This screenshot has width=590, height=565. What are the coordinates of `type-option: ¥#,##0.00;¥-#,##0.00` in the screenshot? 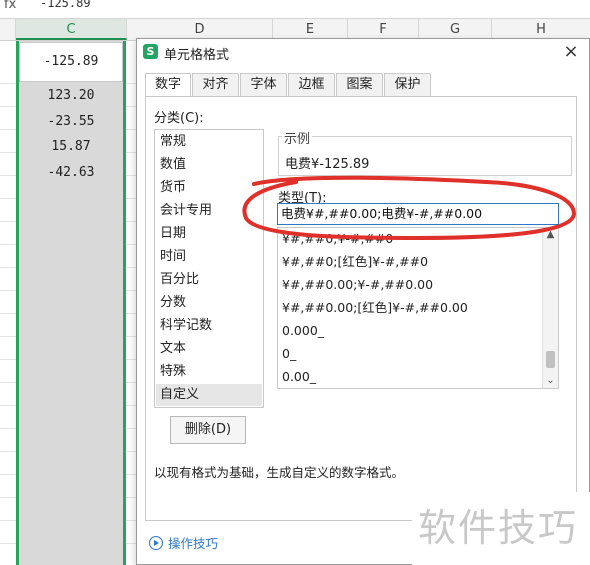 It's located at (412, 285).